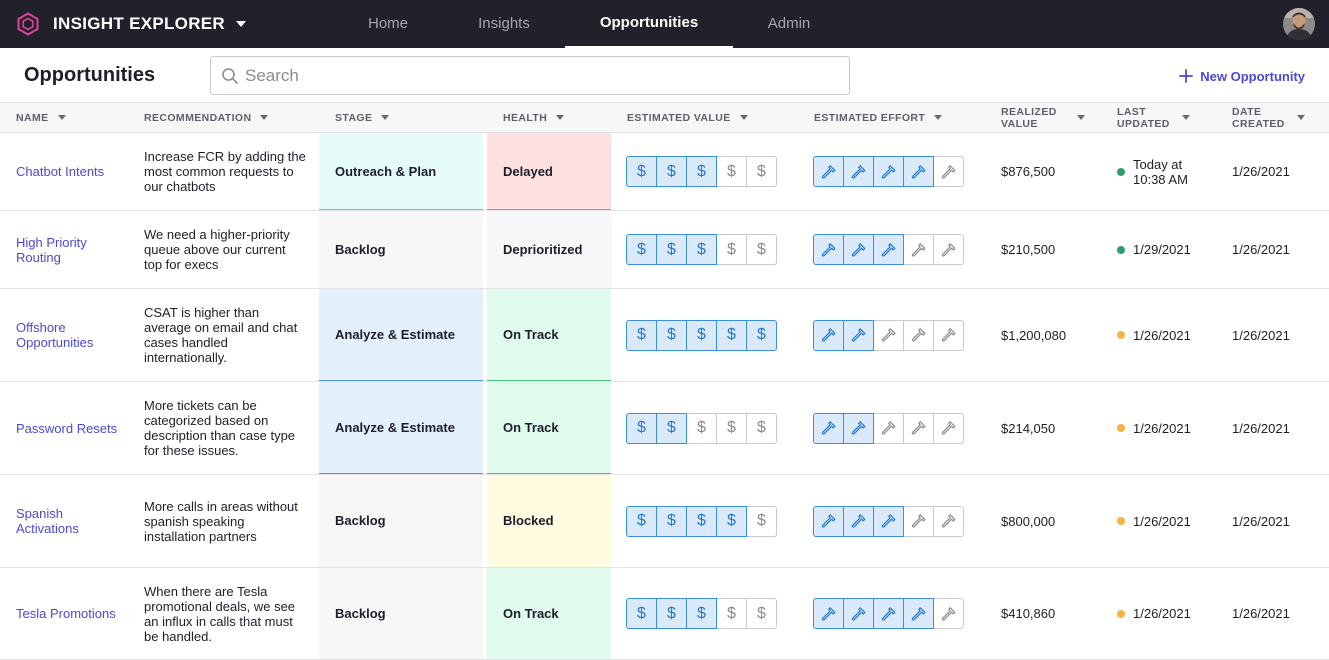  Describe the element at coordinates (66, 428) in the screenshot. I see `opportunity-name-link: Password Resets` at that location.